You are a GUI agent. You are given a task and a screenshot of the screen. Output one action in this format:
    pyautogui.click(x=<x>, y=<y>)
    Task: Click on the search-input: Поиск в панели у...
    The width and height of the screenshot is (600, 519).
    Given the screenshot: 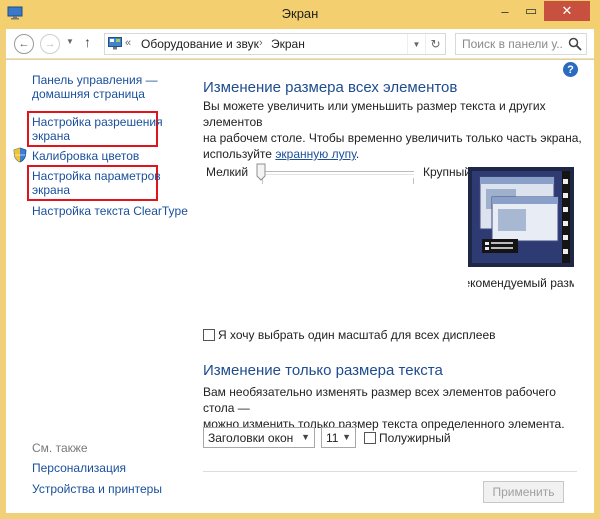 What is the action you would take?
    pyautogui.click(x=512, y=44)
    